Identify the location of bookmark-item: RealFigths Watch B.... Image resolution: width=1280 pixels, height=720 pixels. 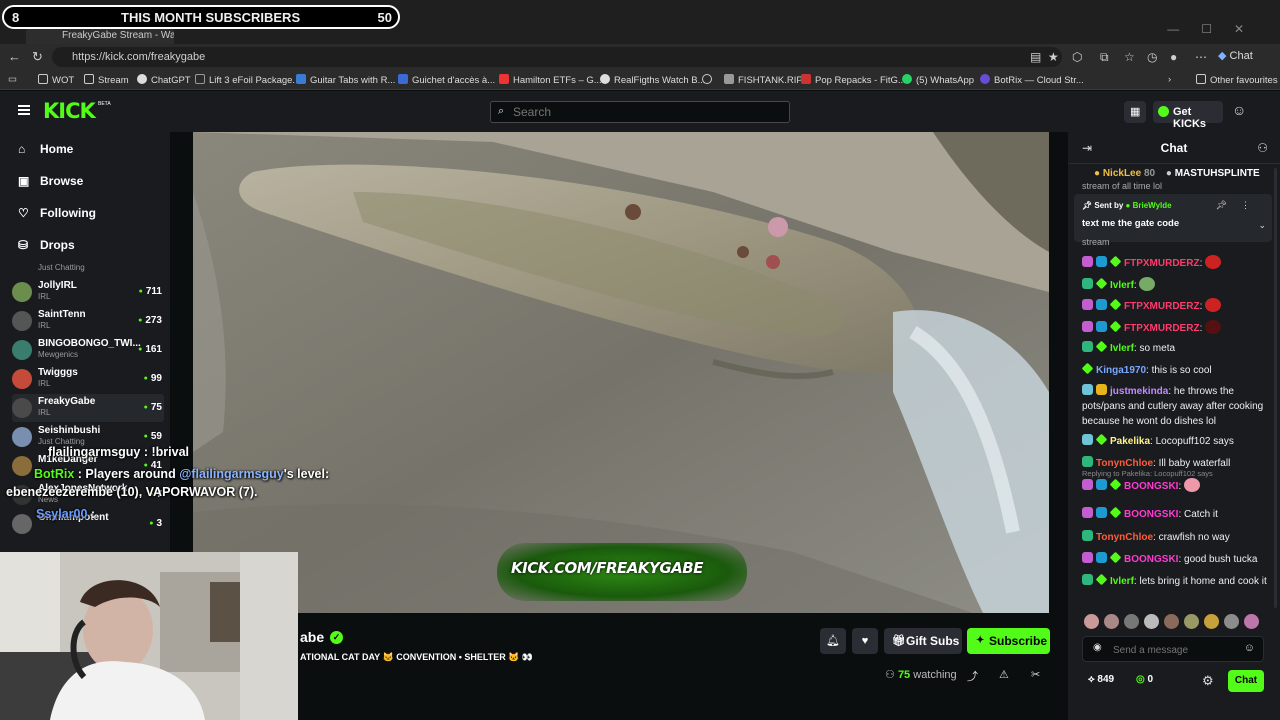
(653, 80).